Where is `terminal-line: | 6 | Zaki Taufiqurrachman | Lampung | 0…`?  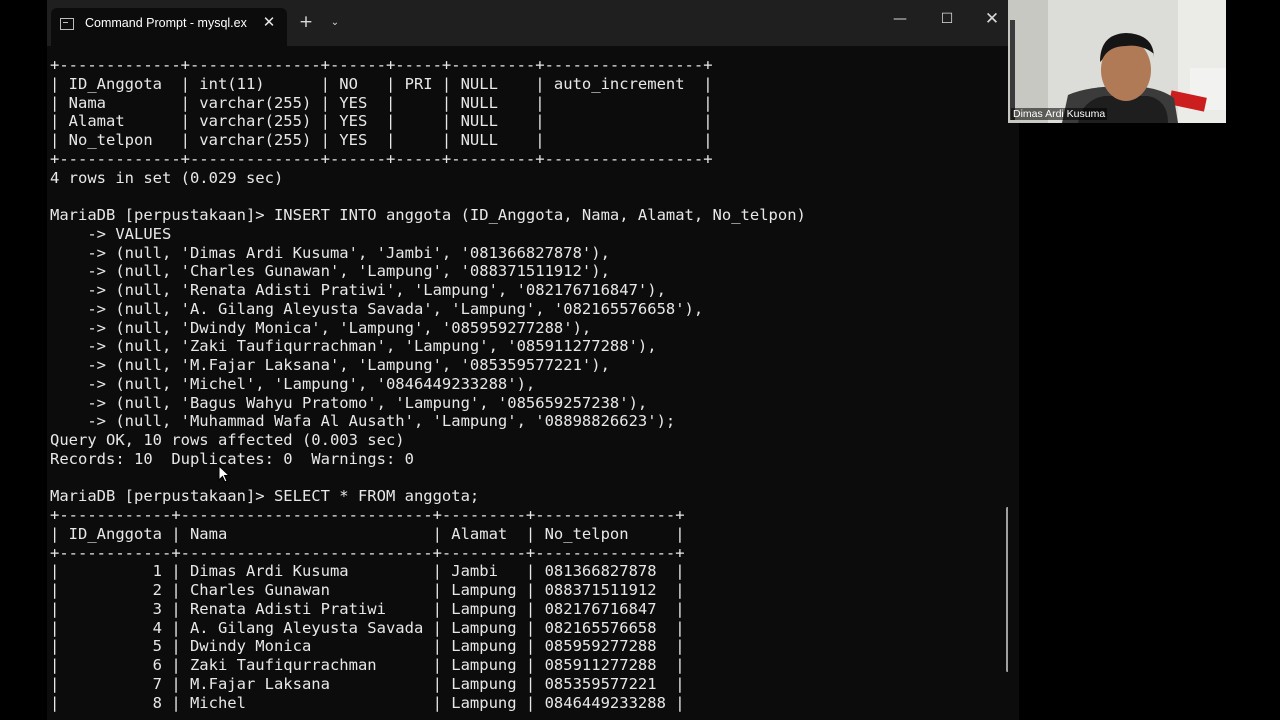
terminal-line: | 6 | Zaki Taufiqurrachman | Lampung | 0… is located at coordinates (367, 665).